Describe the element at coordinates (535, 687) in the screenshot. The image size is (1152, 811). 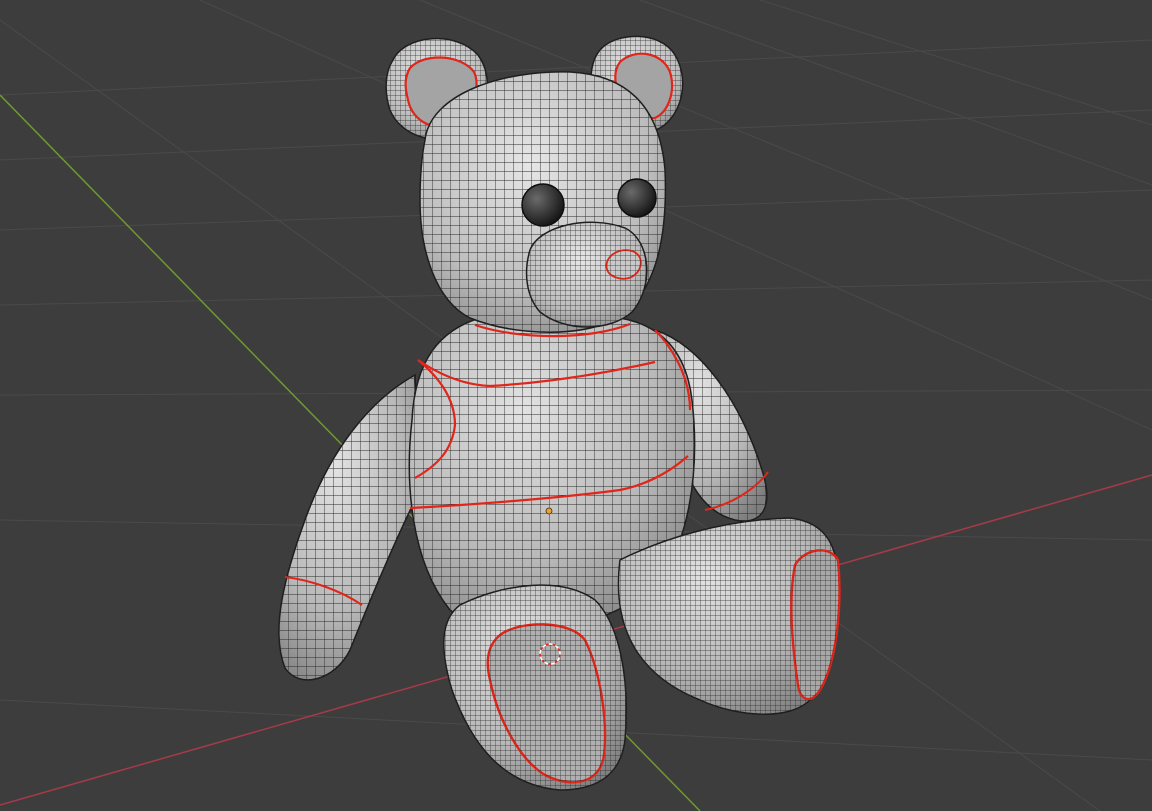
I see `left-leg` at that location.